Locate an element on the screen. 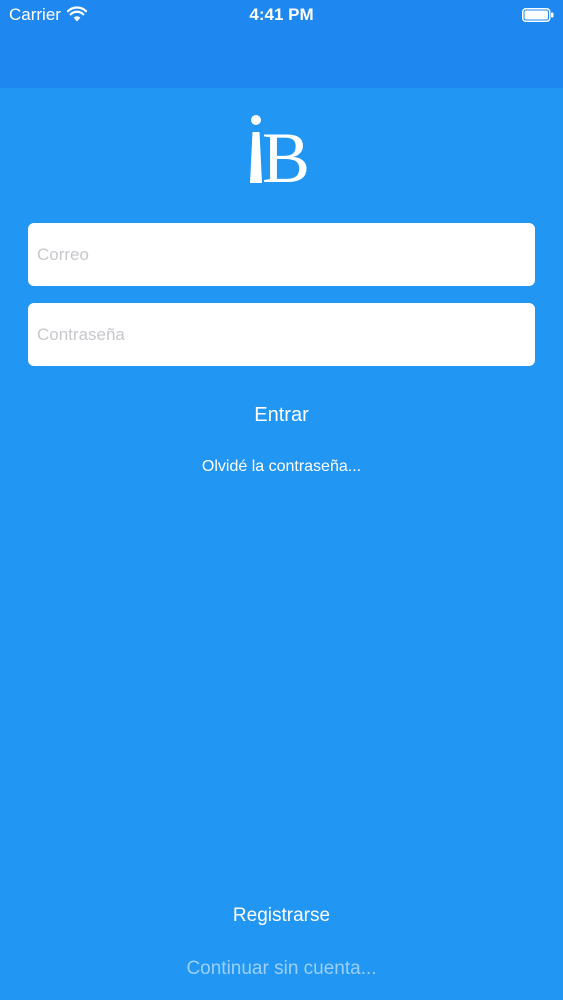 Image resolution: width=563 pixels, height=1000 pixels. clock-time: 4:41 PM is located at coordinates (281, 14).